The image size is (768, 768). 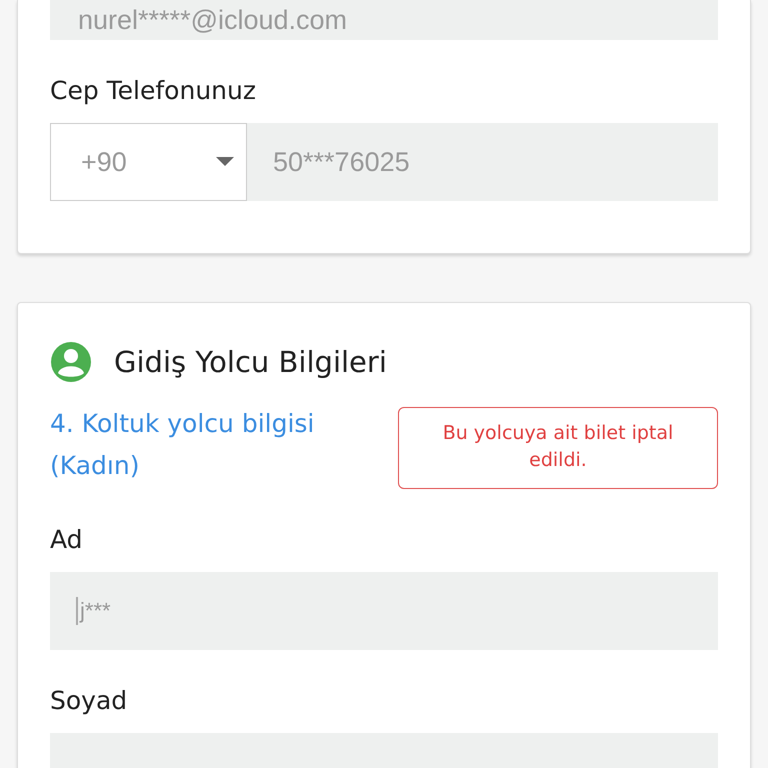 I want to click on email-field: nurel*****@icloud.com, so click(x=384, y=20).